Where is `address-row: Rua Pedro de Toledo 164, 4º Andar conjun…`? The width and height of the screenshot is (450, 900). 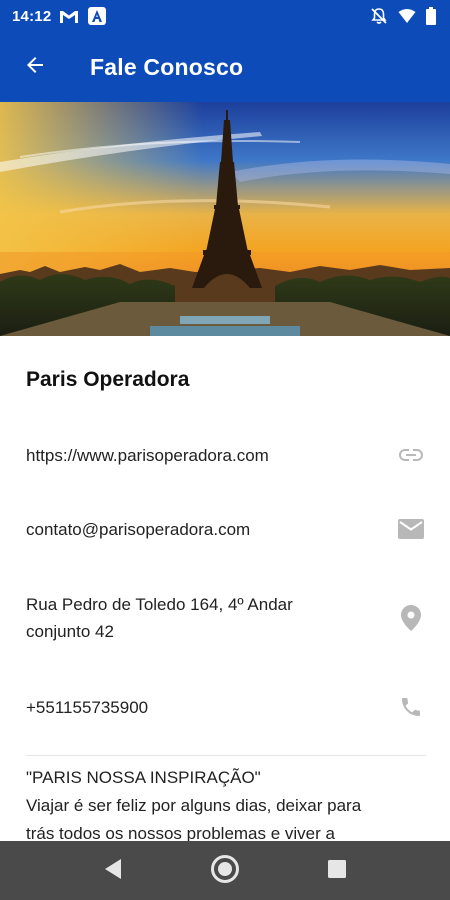
address-row: Rua Pedro de Toledo 164, 4º Andar conjun… is located at coordinates (226, 618).